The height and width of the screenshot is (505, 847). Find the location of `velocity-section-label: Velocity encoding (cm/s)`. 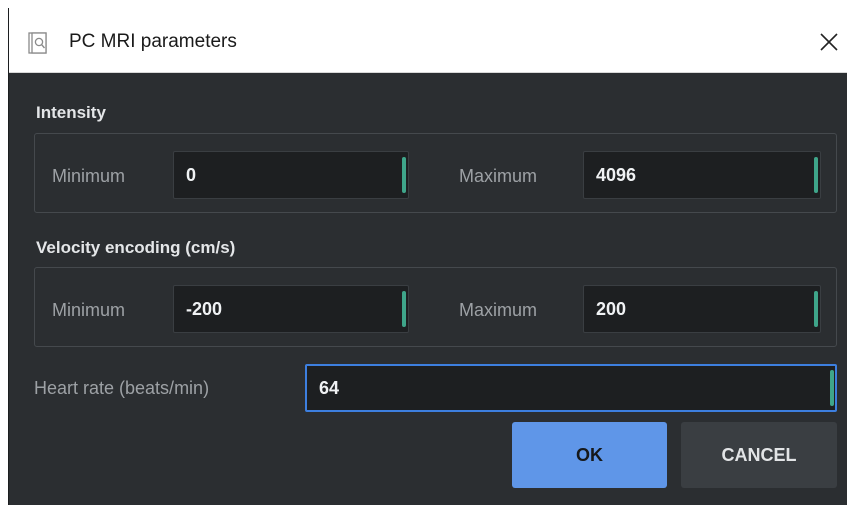

velocity-section-label: Velocity encoding (cm/s) is located at coordinates (136, 247).